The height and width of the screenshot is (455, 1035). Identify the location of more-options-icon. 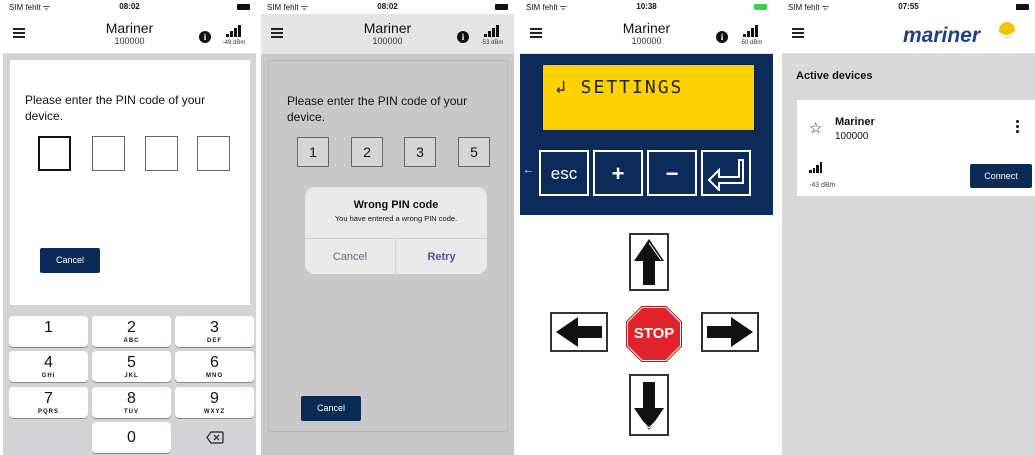
(1018, 127).